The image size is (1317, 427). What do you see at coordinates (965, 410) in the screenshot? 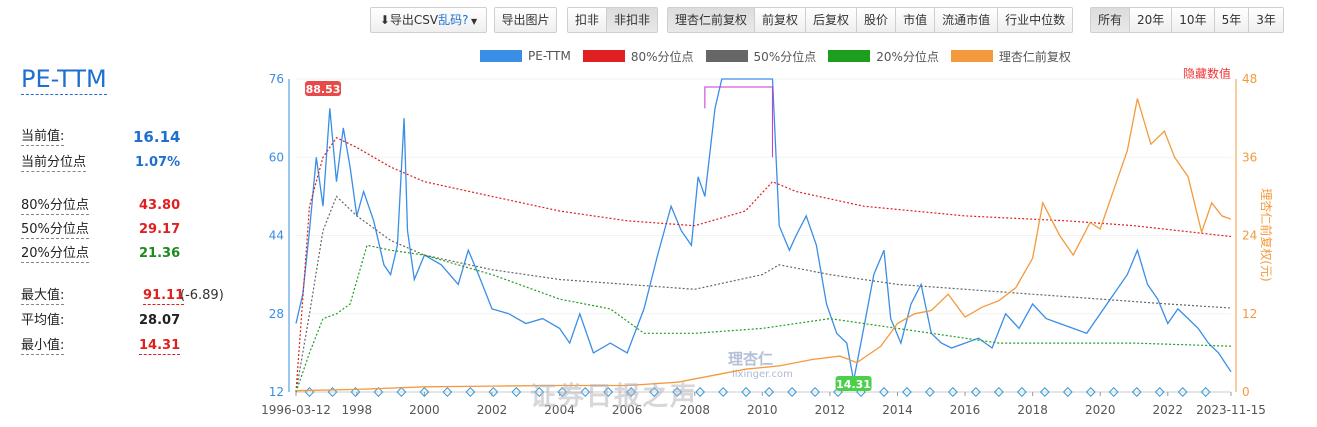
I see `x-tick-label: 2016` at bounding box center [965, 410].